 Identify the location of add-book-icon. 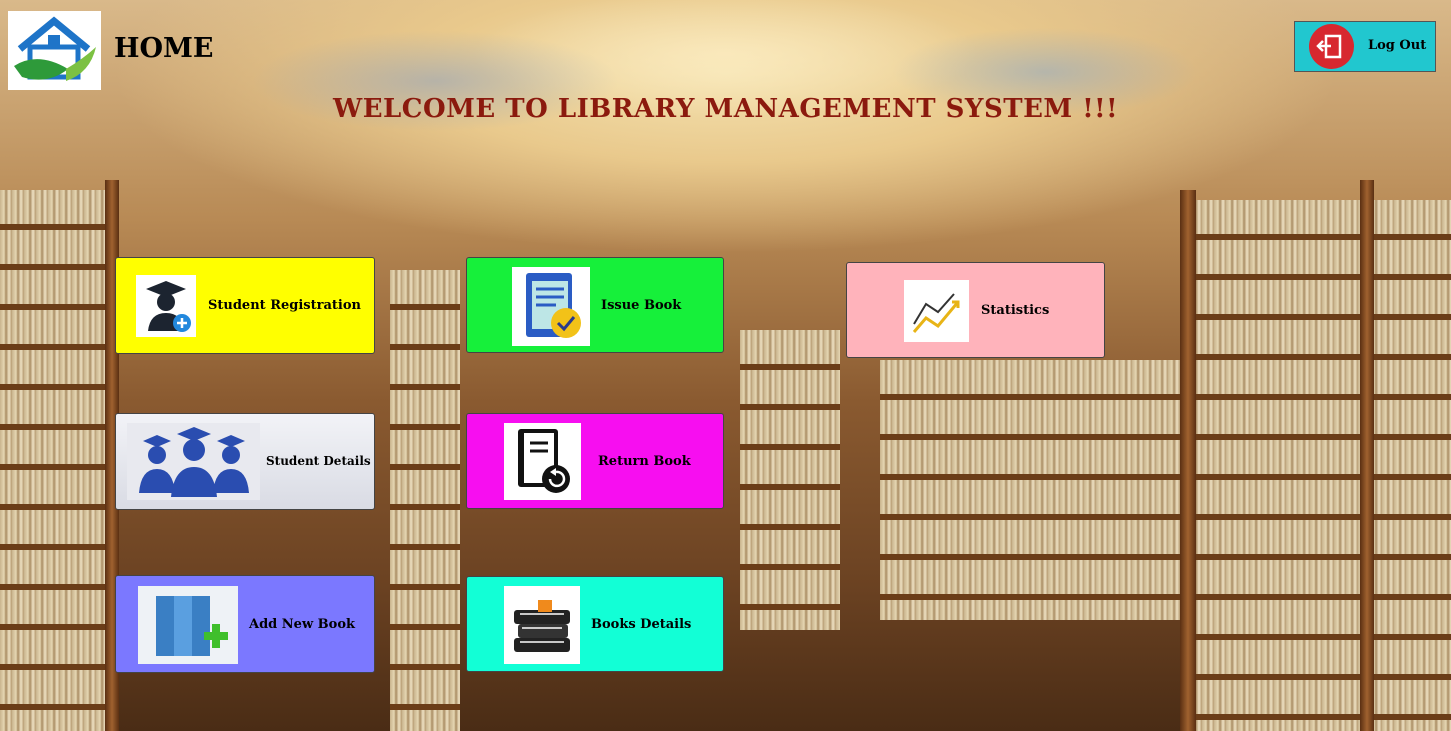
(188, 625).